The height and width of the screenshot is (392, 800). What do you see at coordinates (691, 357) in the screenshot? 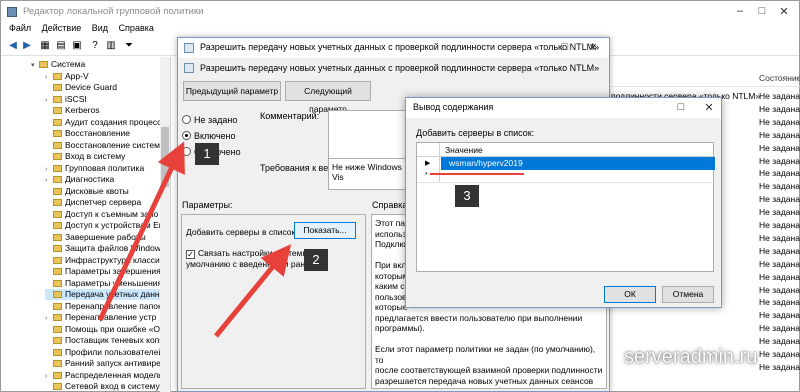
I see `watermark: serveradmin.ru` at bounding box center [691, 357].